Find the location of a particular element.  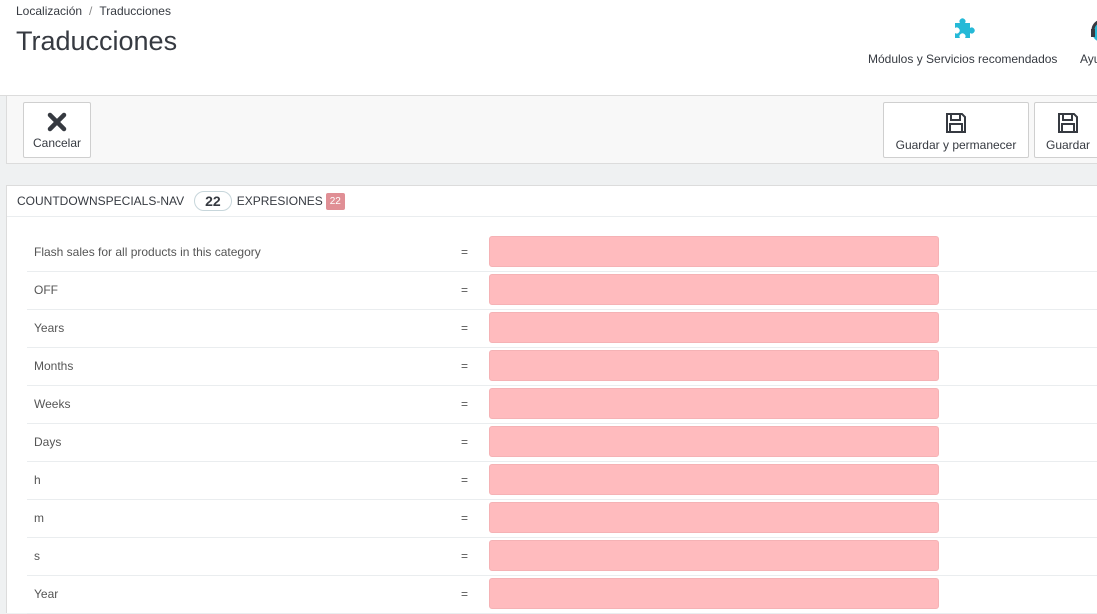

translation-row: h = is located at coordinates (562, 481).